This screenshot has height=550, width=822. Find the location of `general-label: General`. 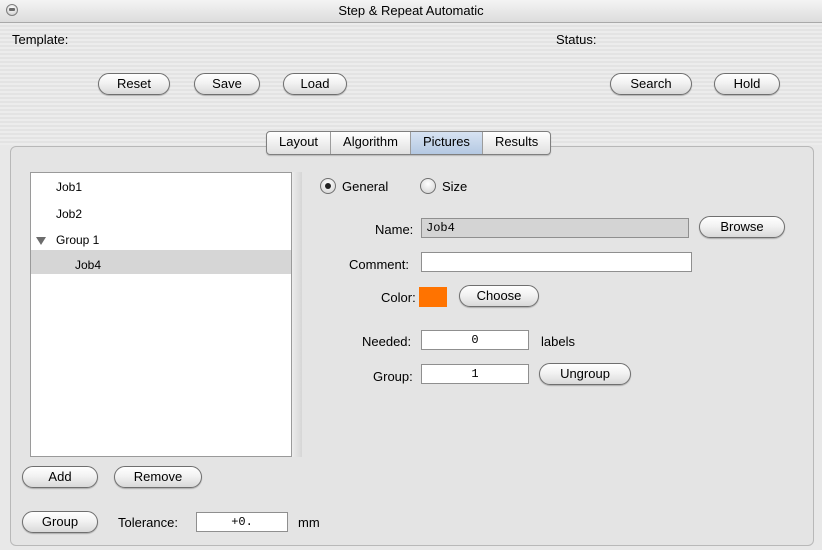

general-label: General is located at coordinates (365, 186).